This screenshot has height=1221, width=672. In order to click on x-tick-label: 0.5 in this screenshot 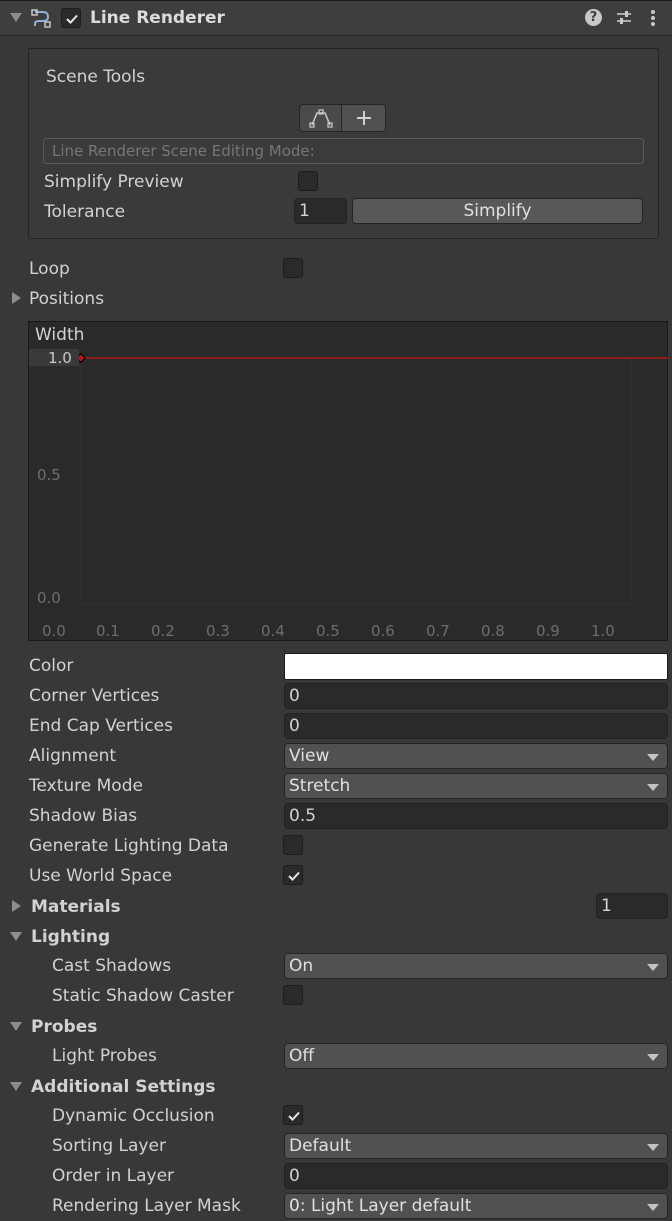, I will do `click(328, 631)`.